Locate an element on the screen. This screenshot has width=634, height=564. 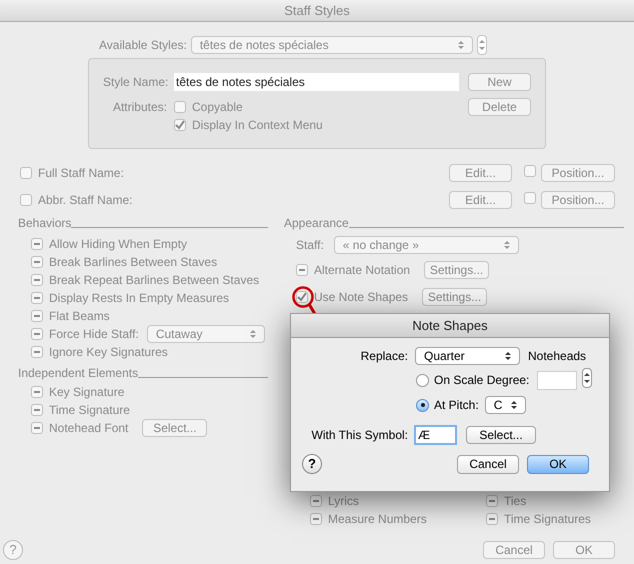
field-label: Available Styles: is located at coordinates (143, 45).